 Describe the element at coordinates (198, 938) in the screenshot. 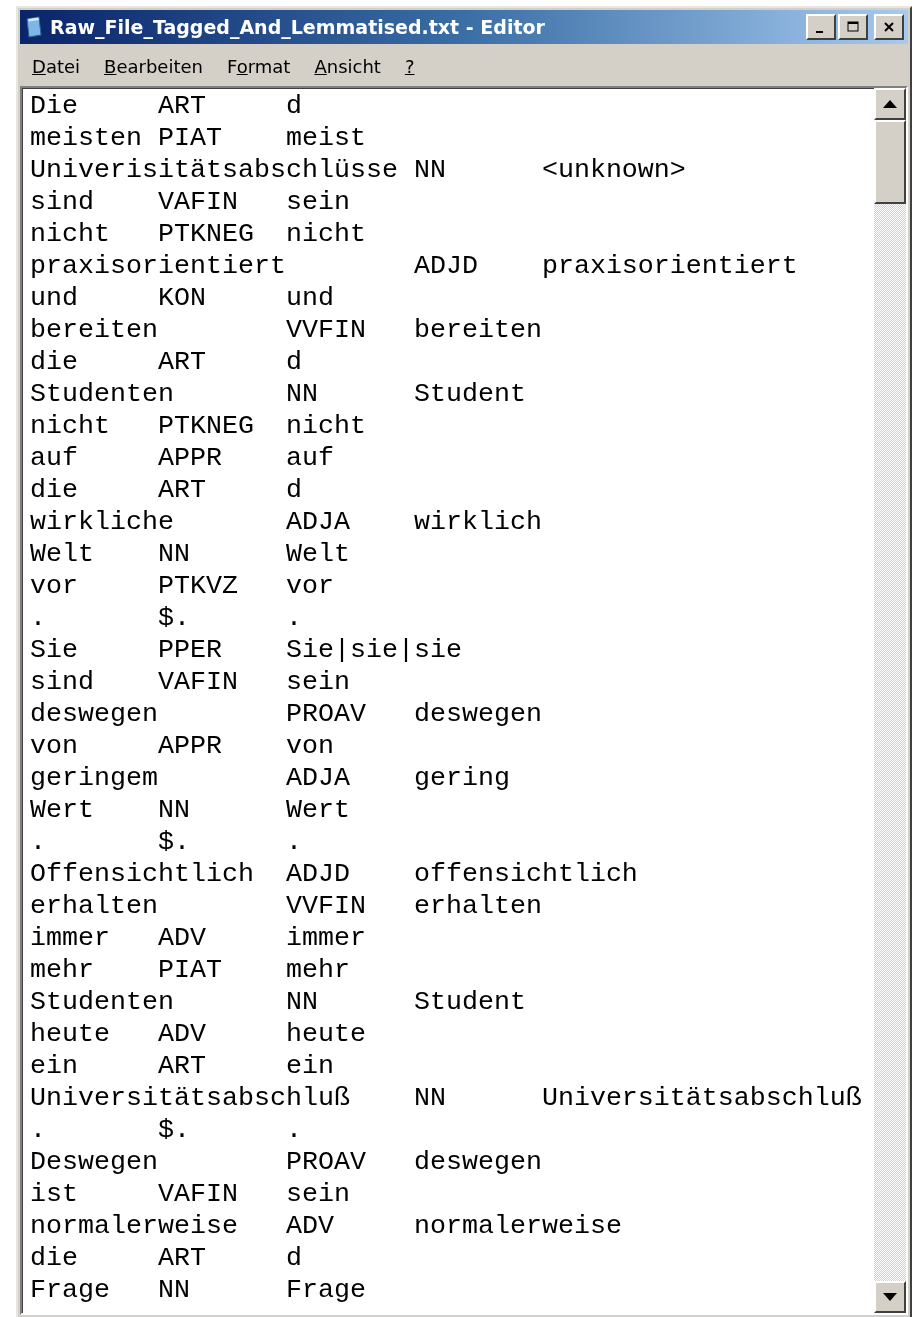

I see `text-line: immer ADV immer` at that location.